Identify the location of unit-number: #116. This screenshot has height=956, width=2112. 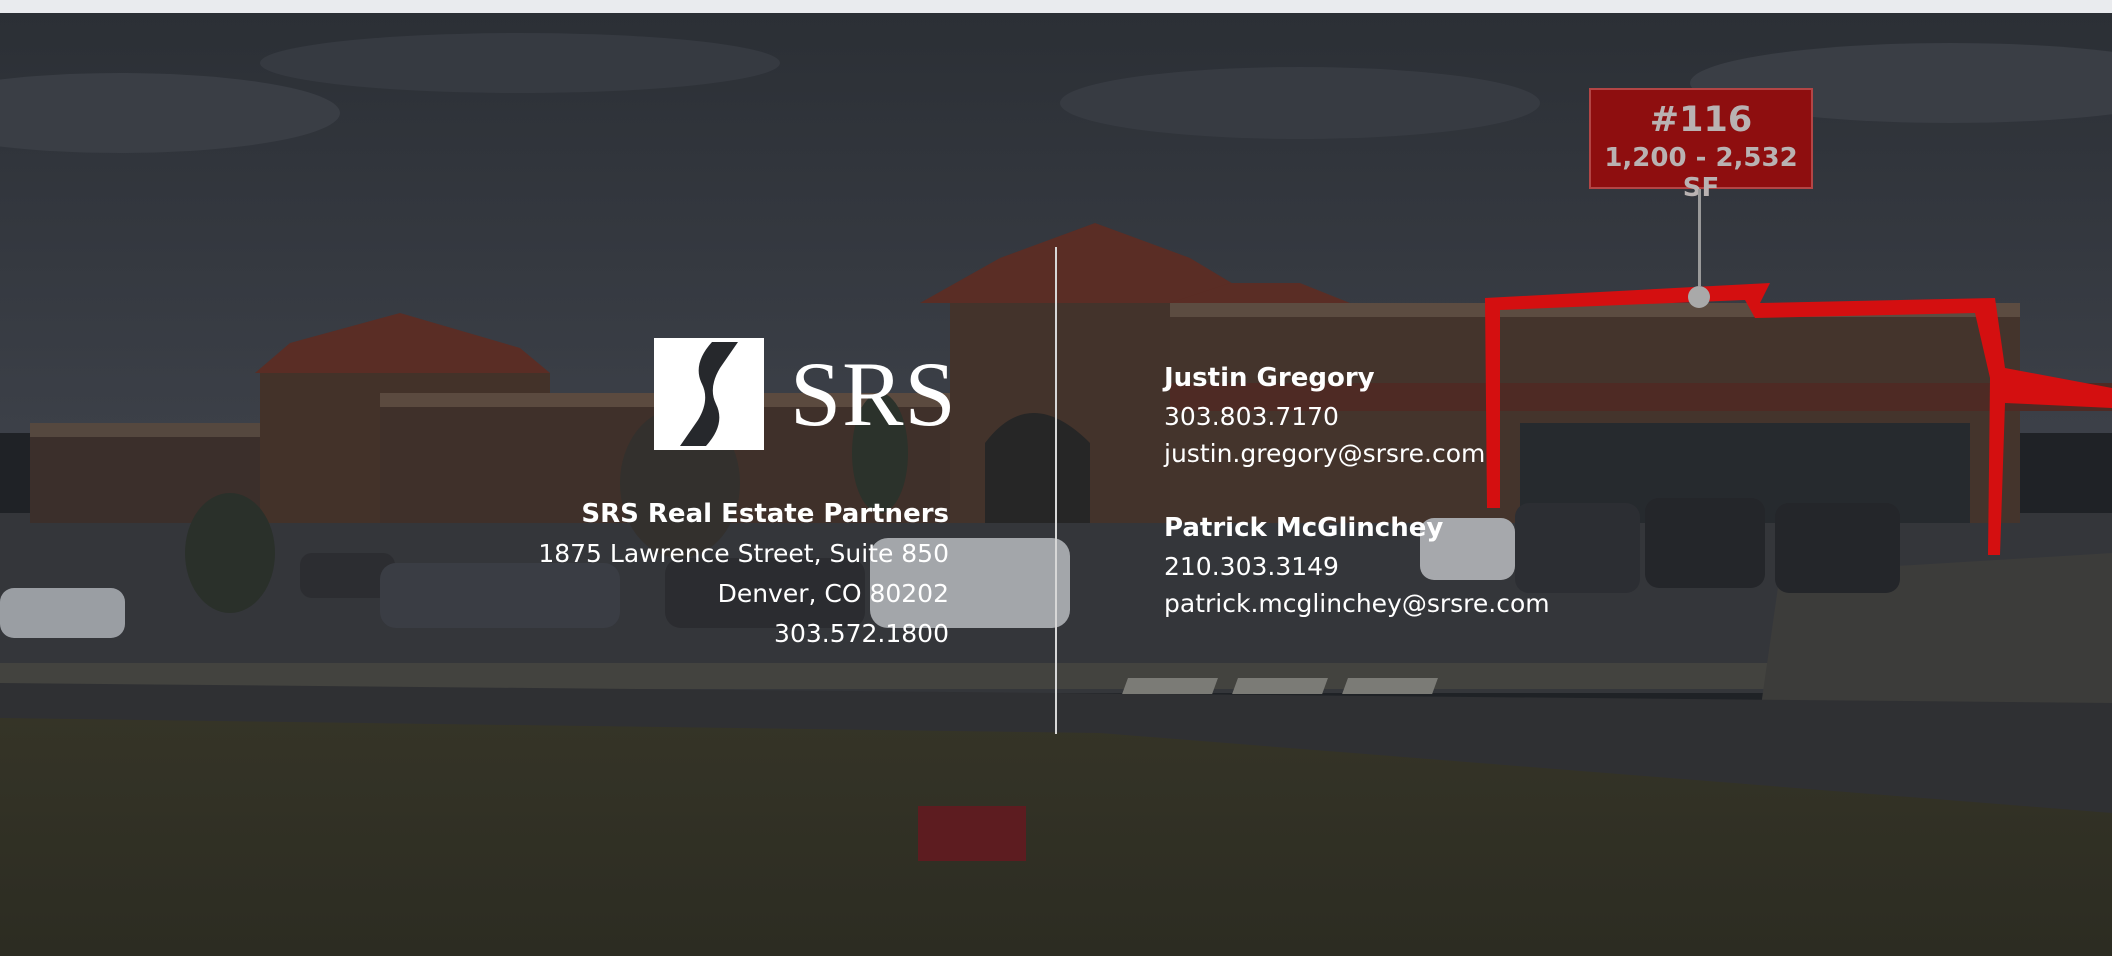
(1701, 120).